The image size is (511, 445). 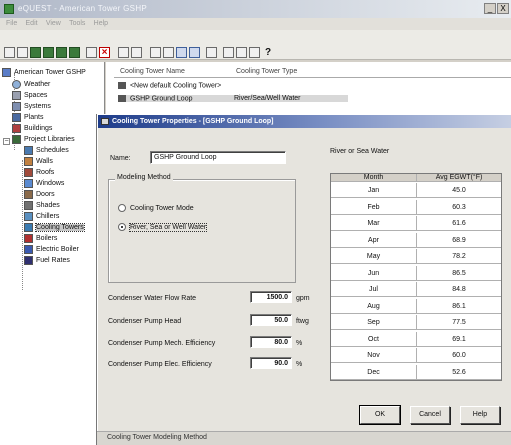 What do you see at coordinates (416, 207) in the screenshot?
I see `table-row: Feb 60.3` at bounding box center [416, 207].